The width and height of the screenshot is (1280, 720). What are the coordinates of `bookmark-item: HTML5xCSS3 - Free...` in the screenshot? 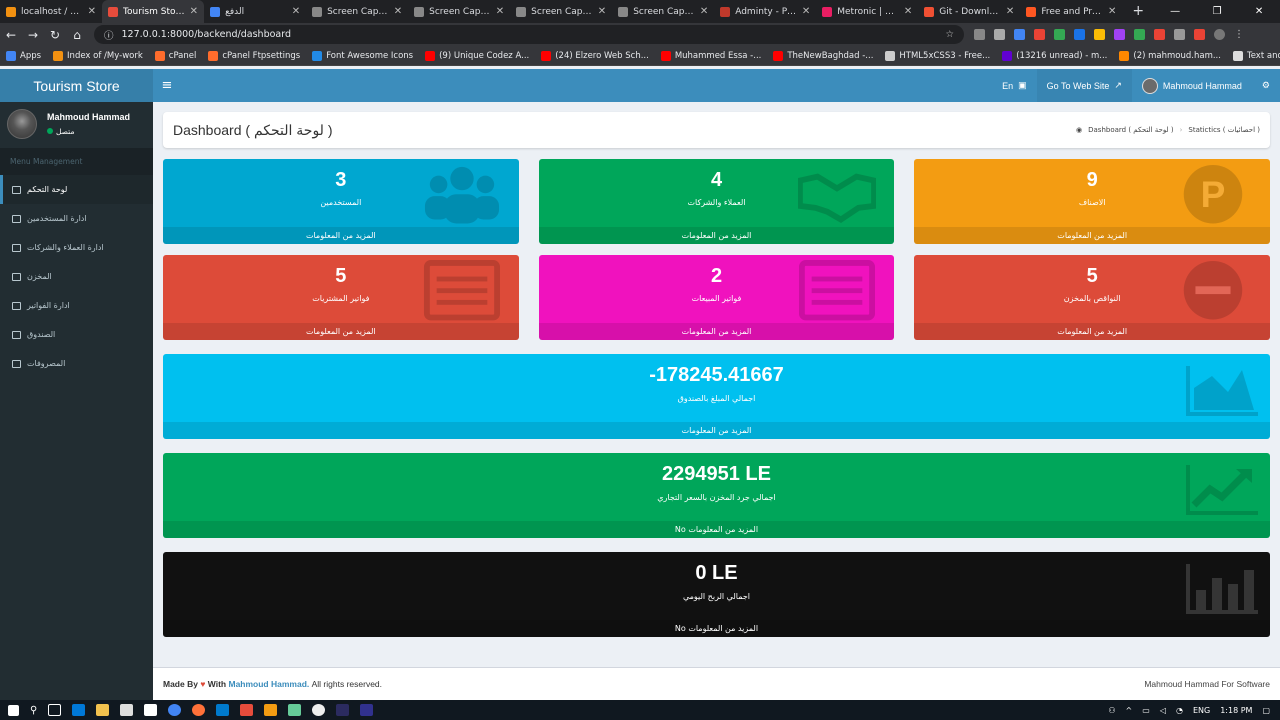 It's located at (937, 55).